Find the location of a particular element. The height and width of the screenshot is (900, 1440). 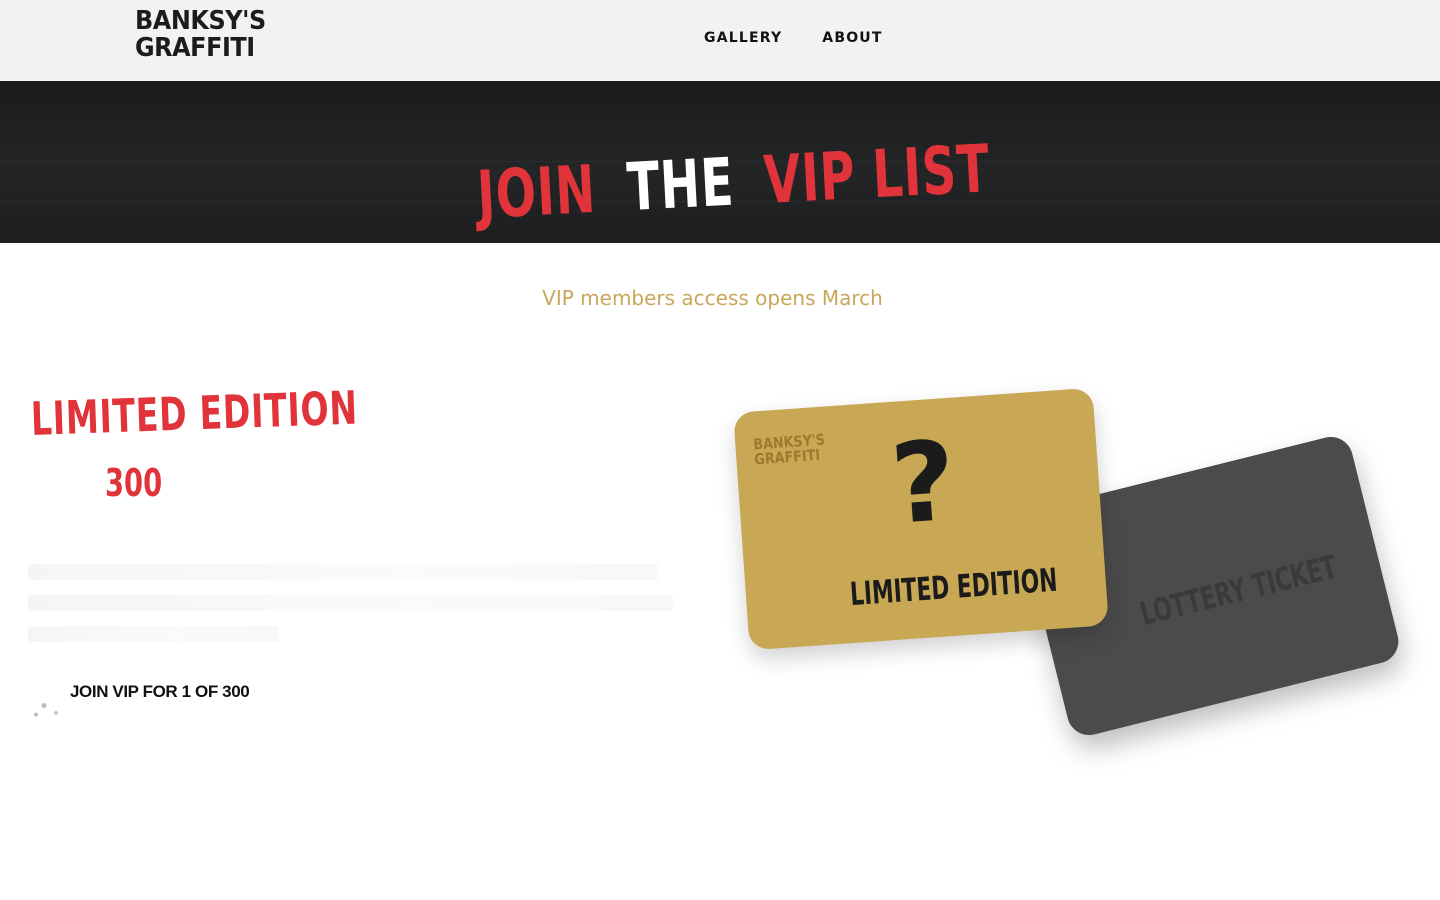

logo-line-1: BANKSY'S is located at coordinates (200, 21).